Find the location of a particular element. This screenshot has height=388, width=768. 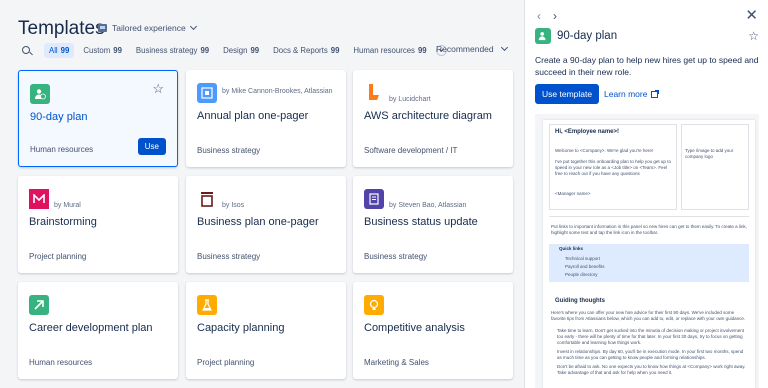

template-card-capacity: Capacity planning Project planning is located at coordinates (266, 330).